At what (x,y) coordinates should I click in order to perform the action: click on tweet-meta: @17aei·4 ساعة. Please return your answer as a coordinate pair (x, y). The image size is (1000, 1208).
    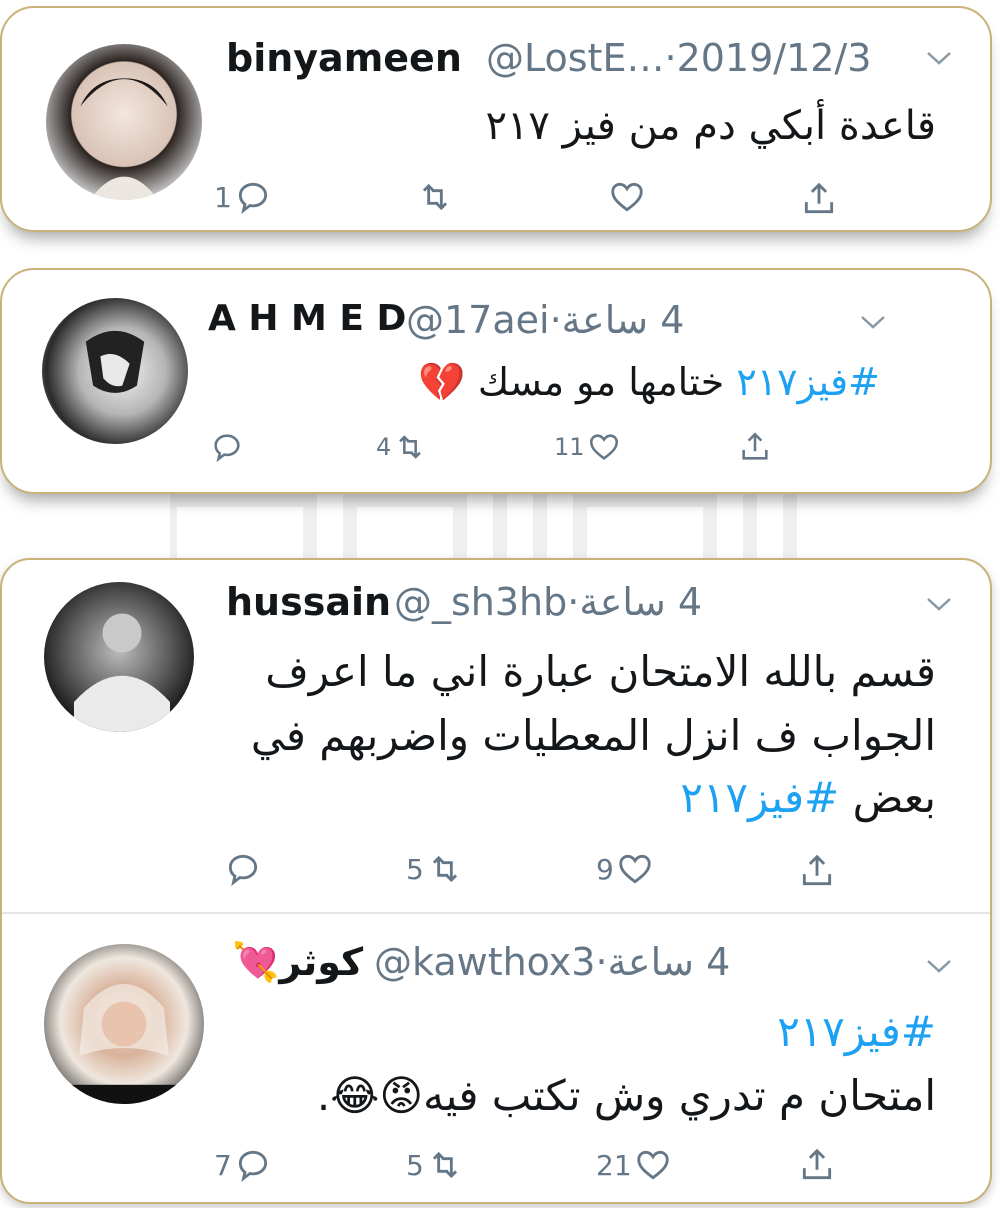
    Looking at the image, I should click on (545, 320).